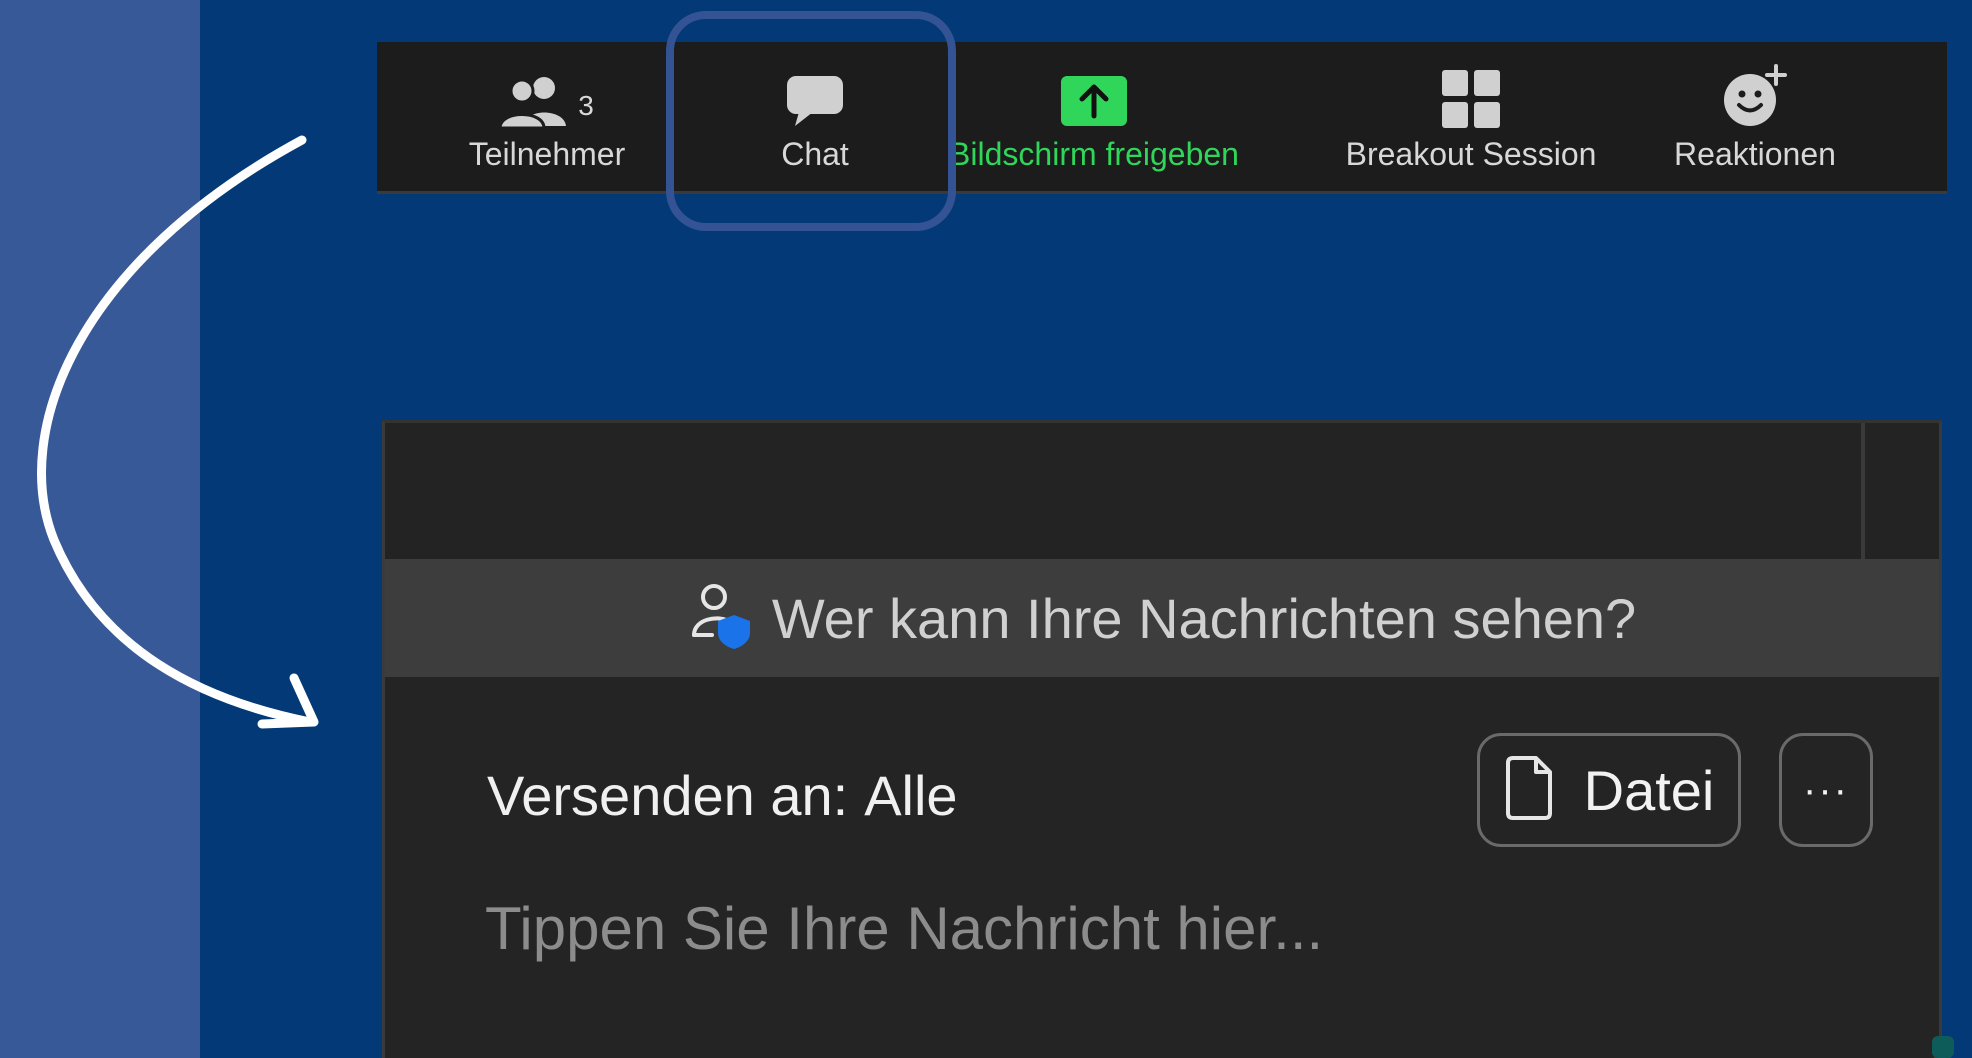 Image resolution: width=1972 pixels, height=1058 pixels. Describe the element at coordinates (547, 88) in the screenshot. I see `participants-icon: 3` at that location.